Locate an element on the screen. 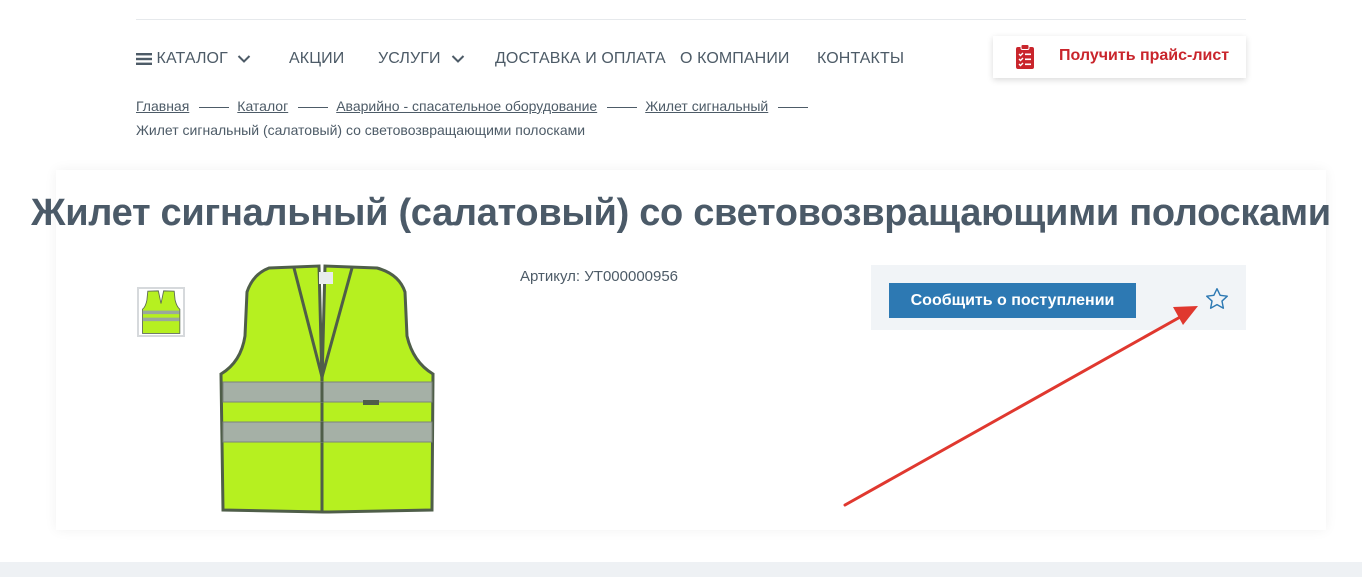  nav-catalog-label: КАТАЛОГ is located at coordinates (192, 58).